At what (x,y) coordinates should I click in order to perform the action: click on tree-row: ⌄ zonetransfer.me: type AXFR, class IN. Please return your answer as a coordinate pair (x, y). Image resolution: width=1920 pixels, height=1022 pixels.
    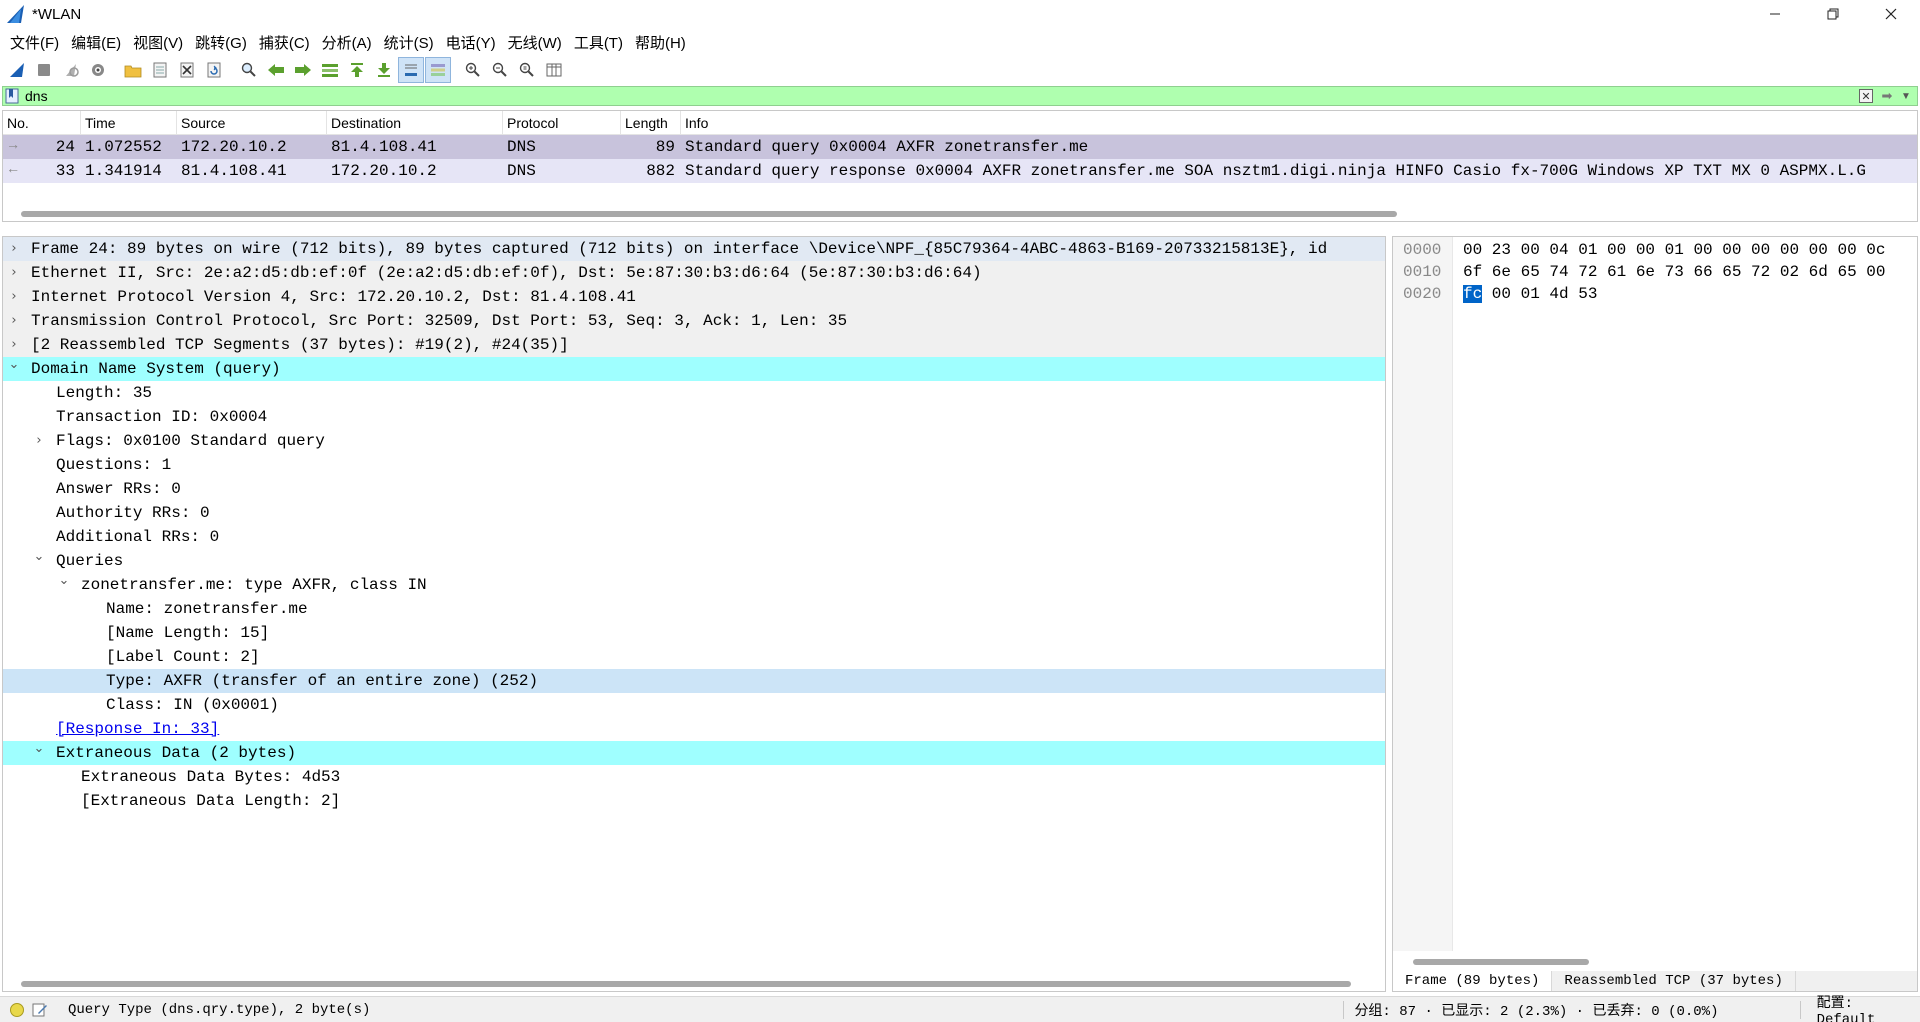
    Looking at the image, I should click on (694, 585).